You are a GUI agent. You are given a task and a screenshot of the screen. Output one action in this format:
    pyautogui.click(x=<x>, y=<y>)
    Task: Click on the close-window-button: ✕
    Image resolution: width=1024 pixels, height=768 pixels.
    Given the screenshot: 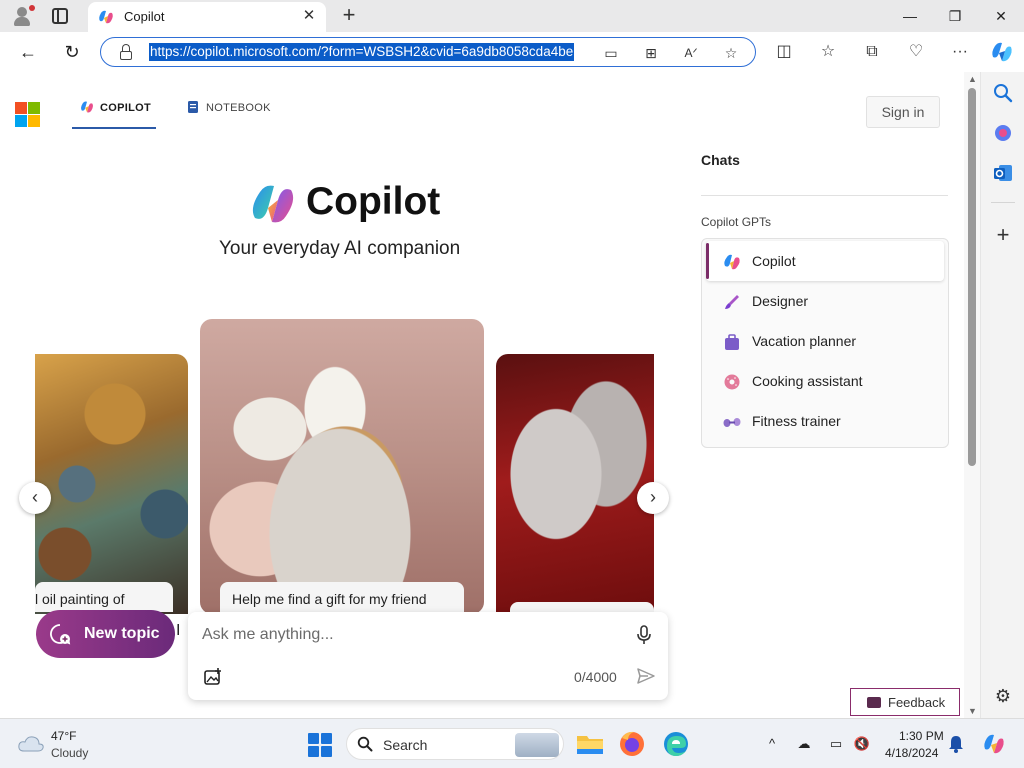 What is the action you would take?
    pyautogui.click(x=1001, y=16)
    